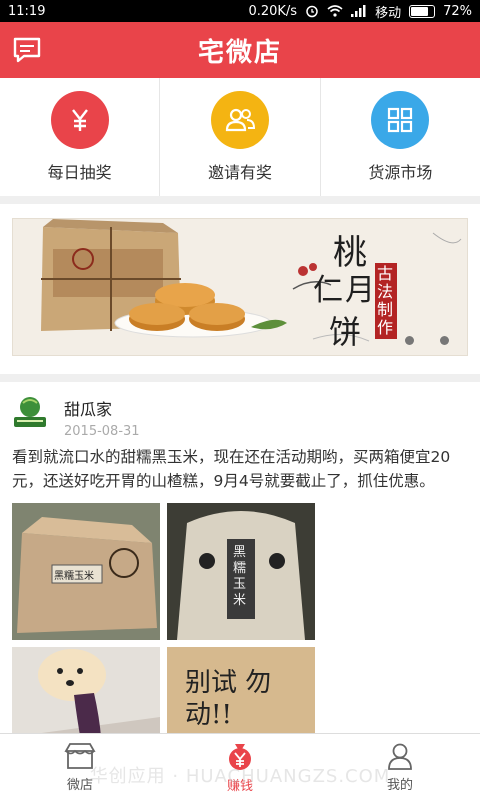 Image resolution: width=480 pixels, height=800 pixels. I want to click on banner-stamp: 古法制作, so click(385, 300).